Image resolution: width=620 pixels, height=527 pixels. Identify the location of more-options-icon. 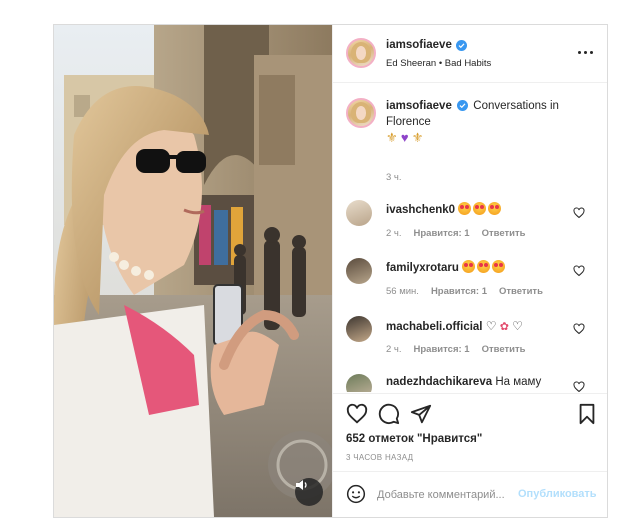
(585, 52).